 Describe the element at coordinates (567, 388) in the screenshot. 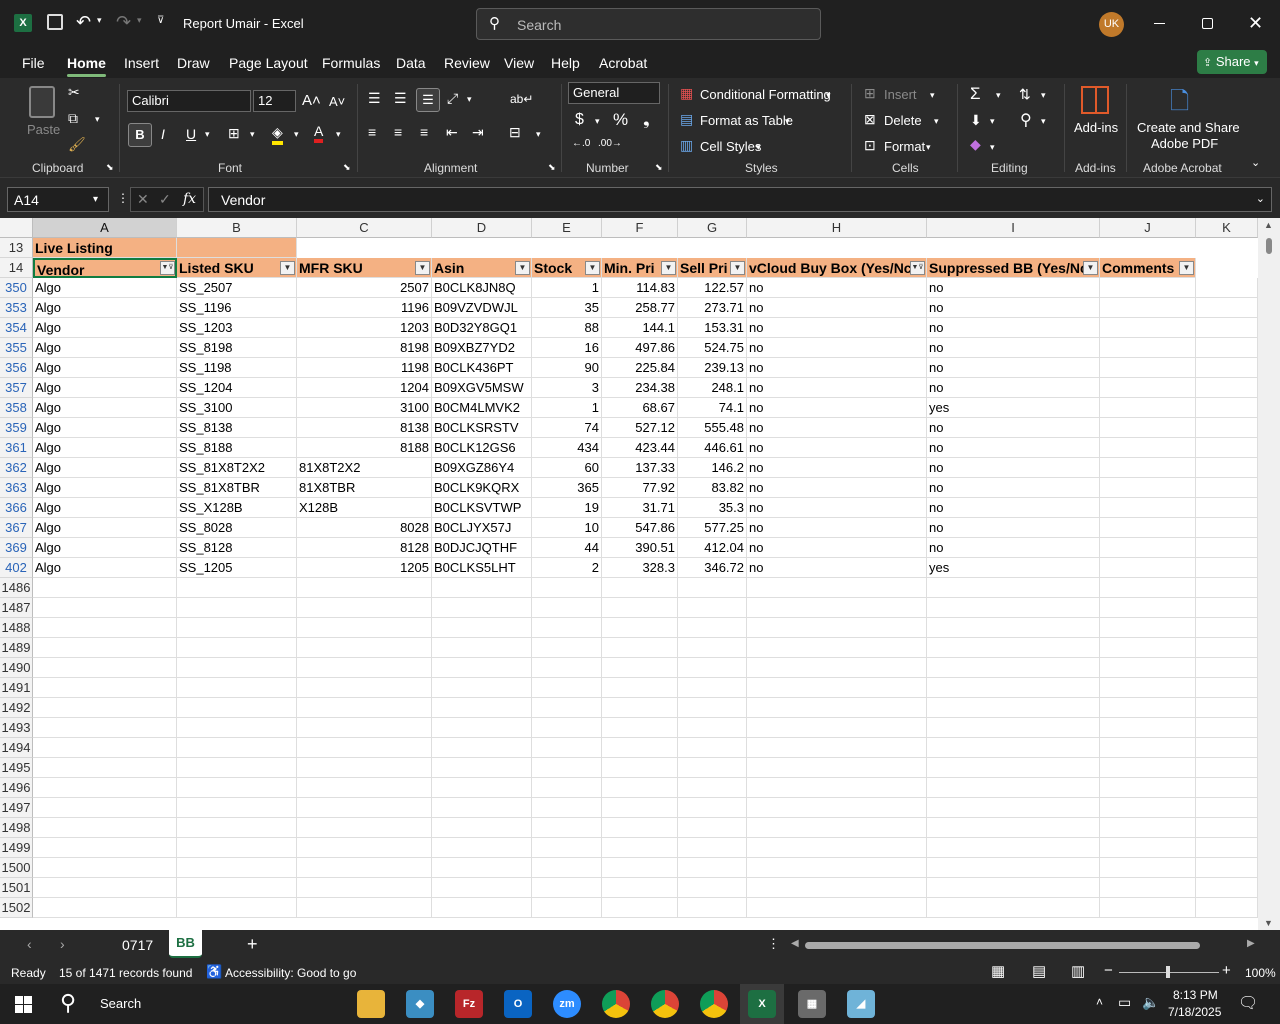

I see `table-cell: 3` at that location.